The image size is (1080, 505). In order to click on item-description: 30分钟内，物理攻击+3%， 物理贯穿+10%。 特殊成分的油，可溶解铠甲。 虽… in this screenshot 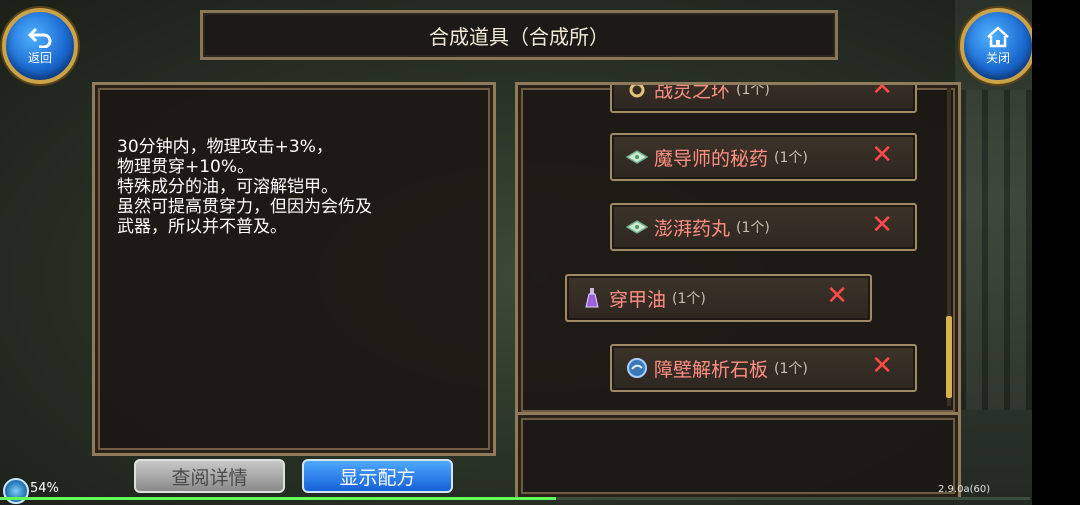, I will do `click(244, 187)`.